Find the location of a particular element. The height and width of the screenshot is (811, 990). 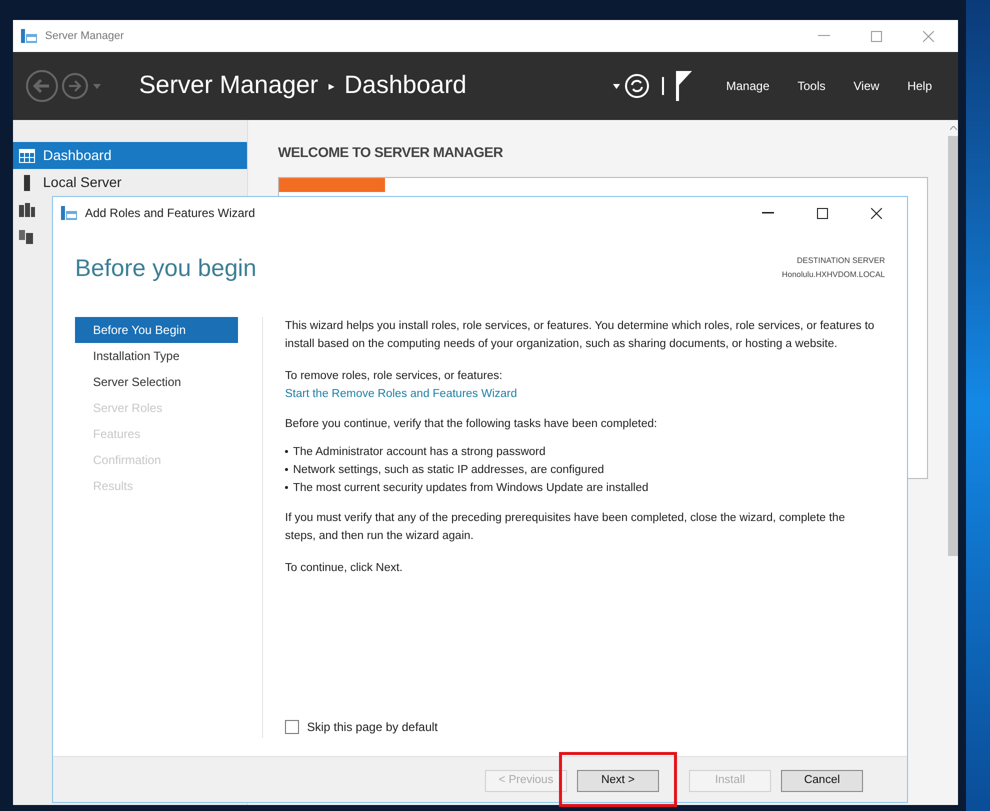

window-title: Server Manager is located at coordinates (84, 36).